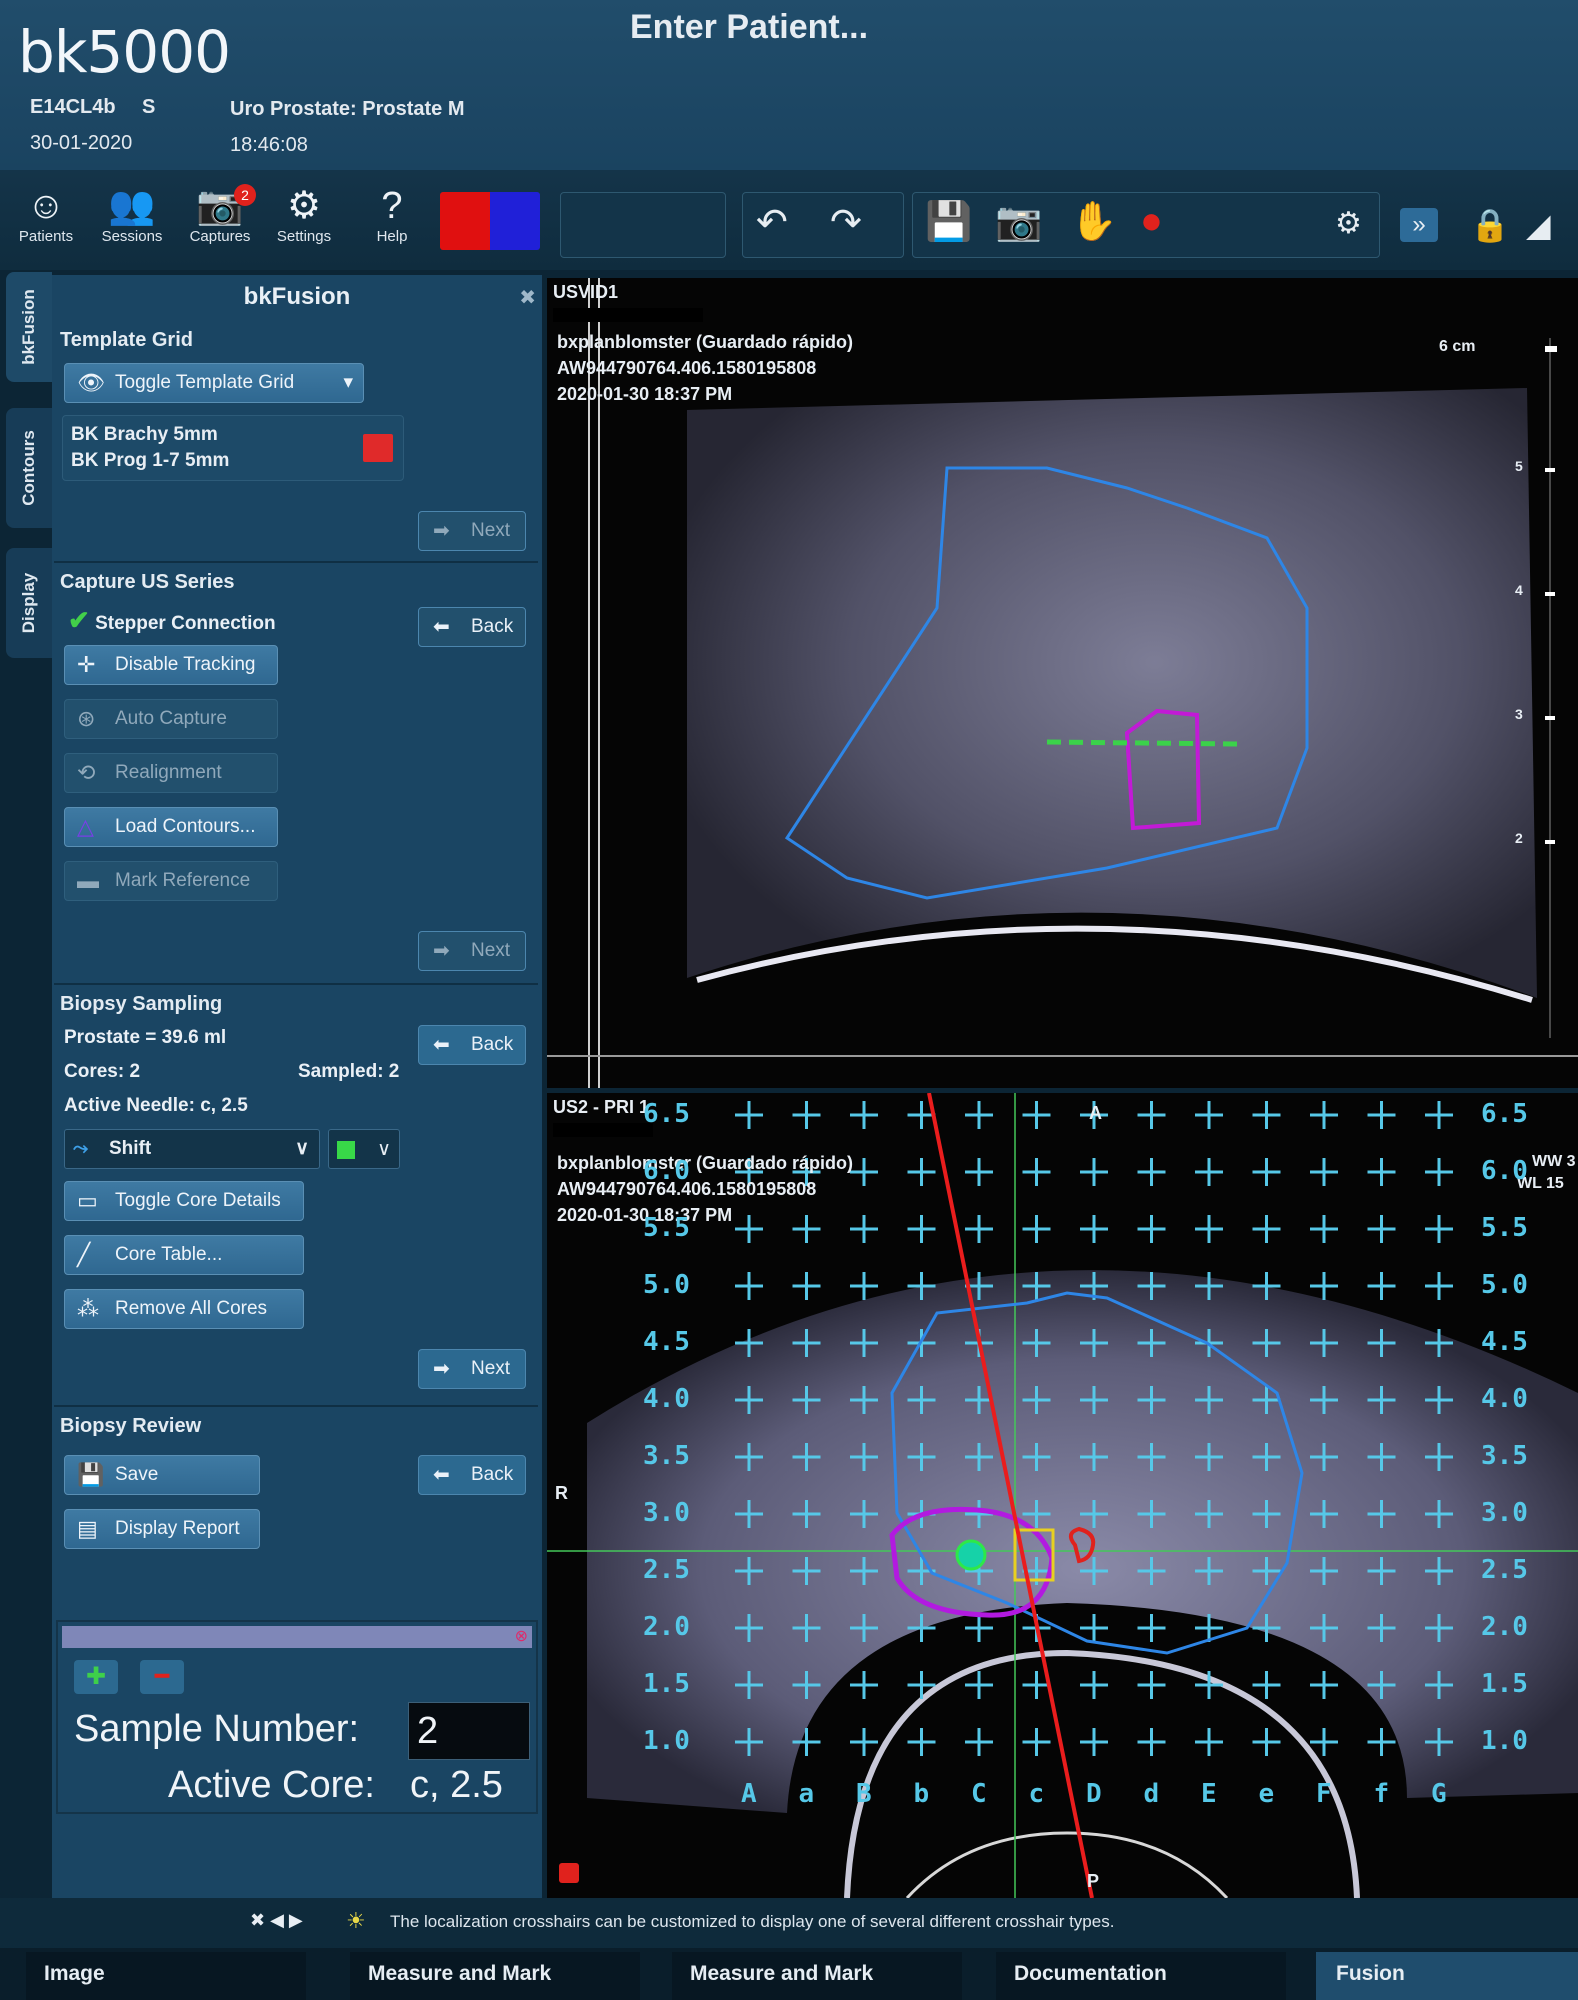 The height and width of the screenshot is (2000, 1578). Describe the element at coordinates (79, 620) in the screenshot. I see `check-icon: ✔` at that location.